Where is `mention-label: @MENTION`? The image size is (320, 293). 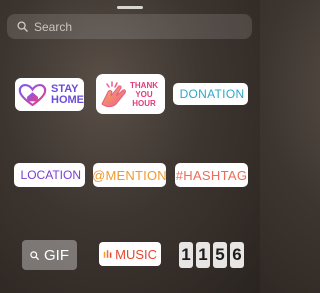 mention-label: @MENTION is located at coordinates (129, 175).